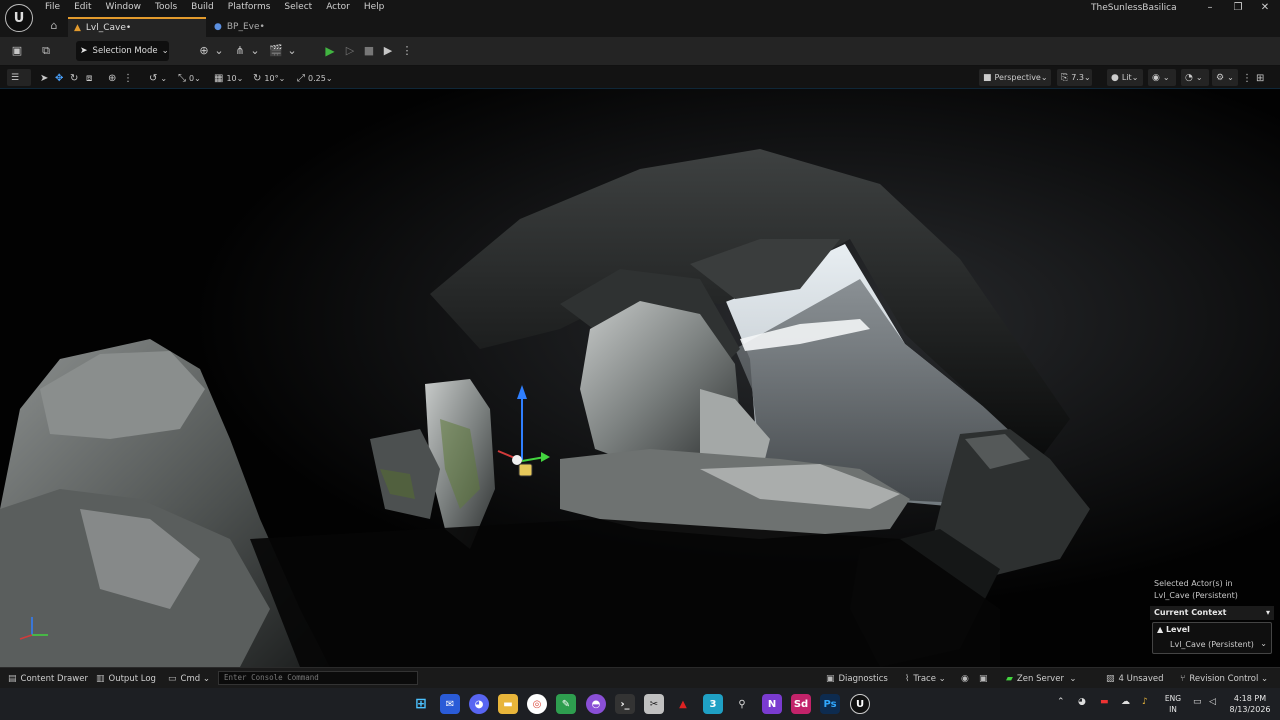 Image resolution: width=1280 pixels, height=720 pixels. What do you see at coordinates (1173, 704) in the screenshot?
I see `language-indicator: ENG IN` at bounding box center [1173, 704].